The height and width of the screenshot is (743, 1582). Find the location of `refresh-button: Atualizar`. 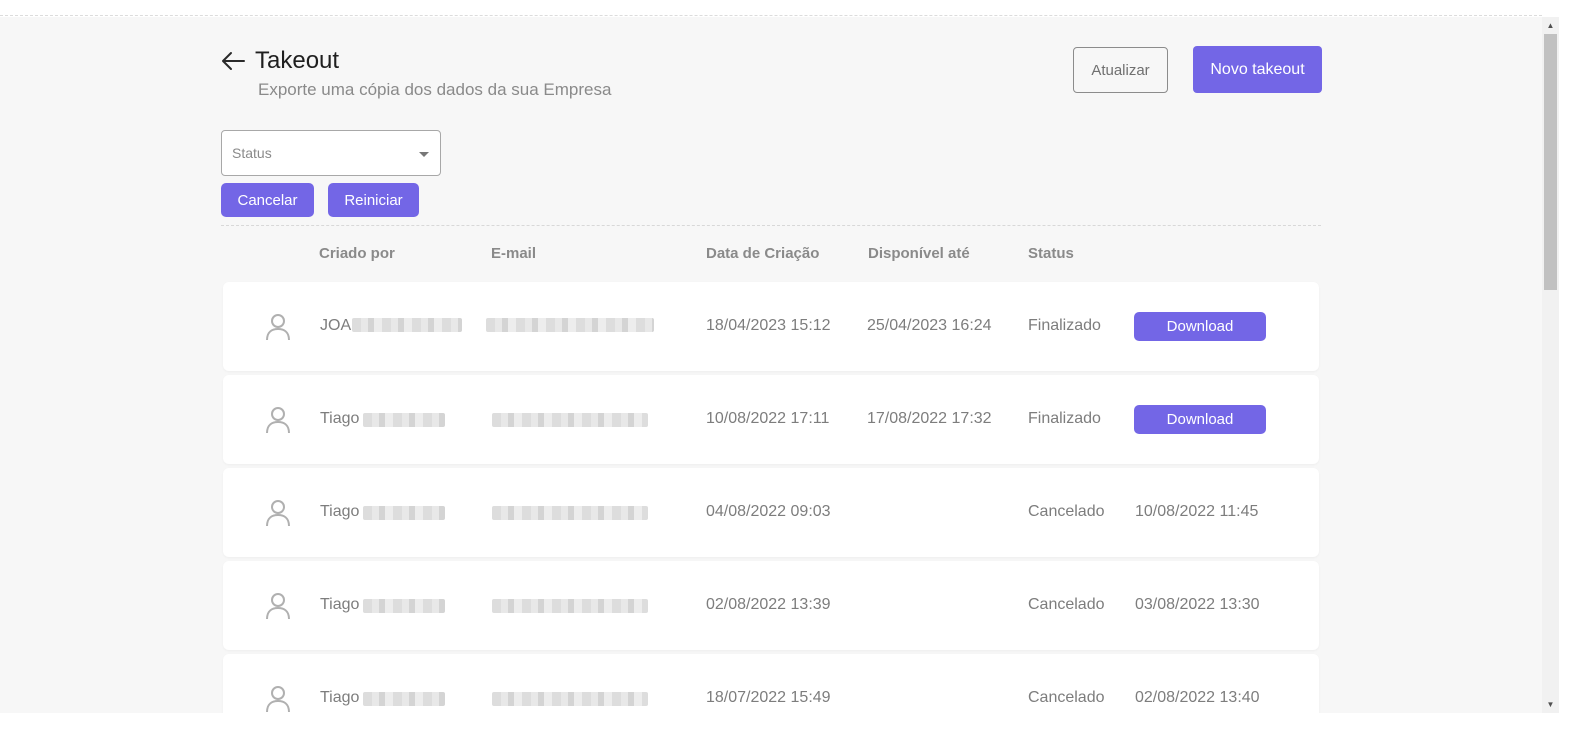

refresh-button: Atualizar is located at coordinates (1120, 70).